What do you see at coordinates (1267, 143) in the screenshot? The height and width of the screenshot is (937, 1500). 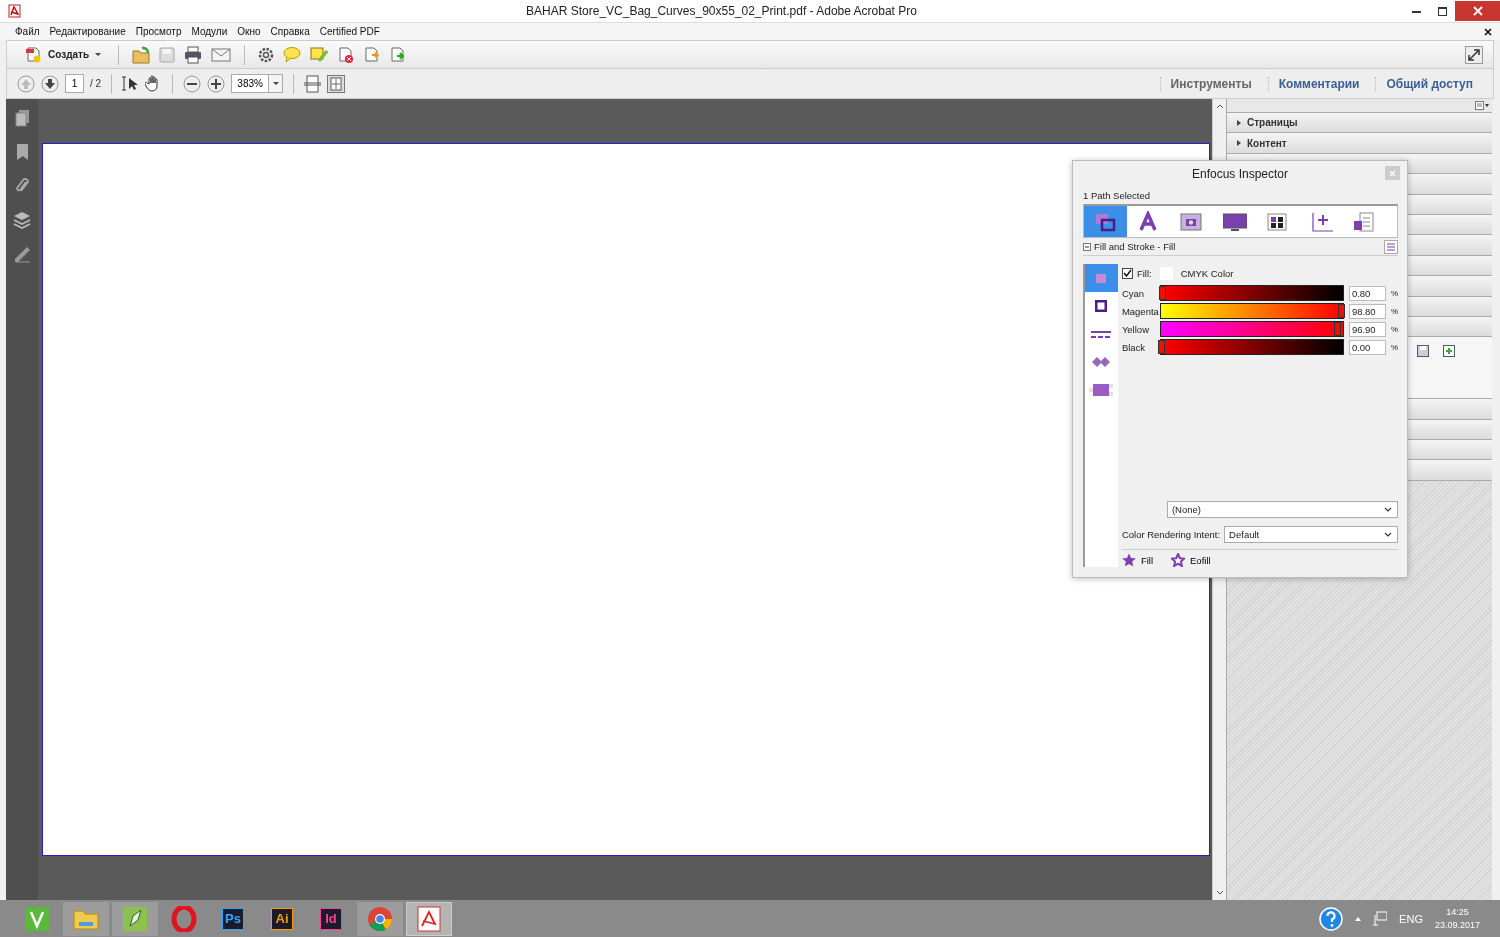 I see `section-label: Контент` at bounding box center [1267, 143].